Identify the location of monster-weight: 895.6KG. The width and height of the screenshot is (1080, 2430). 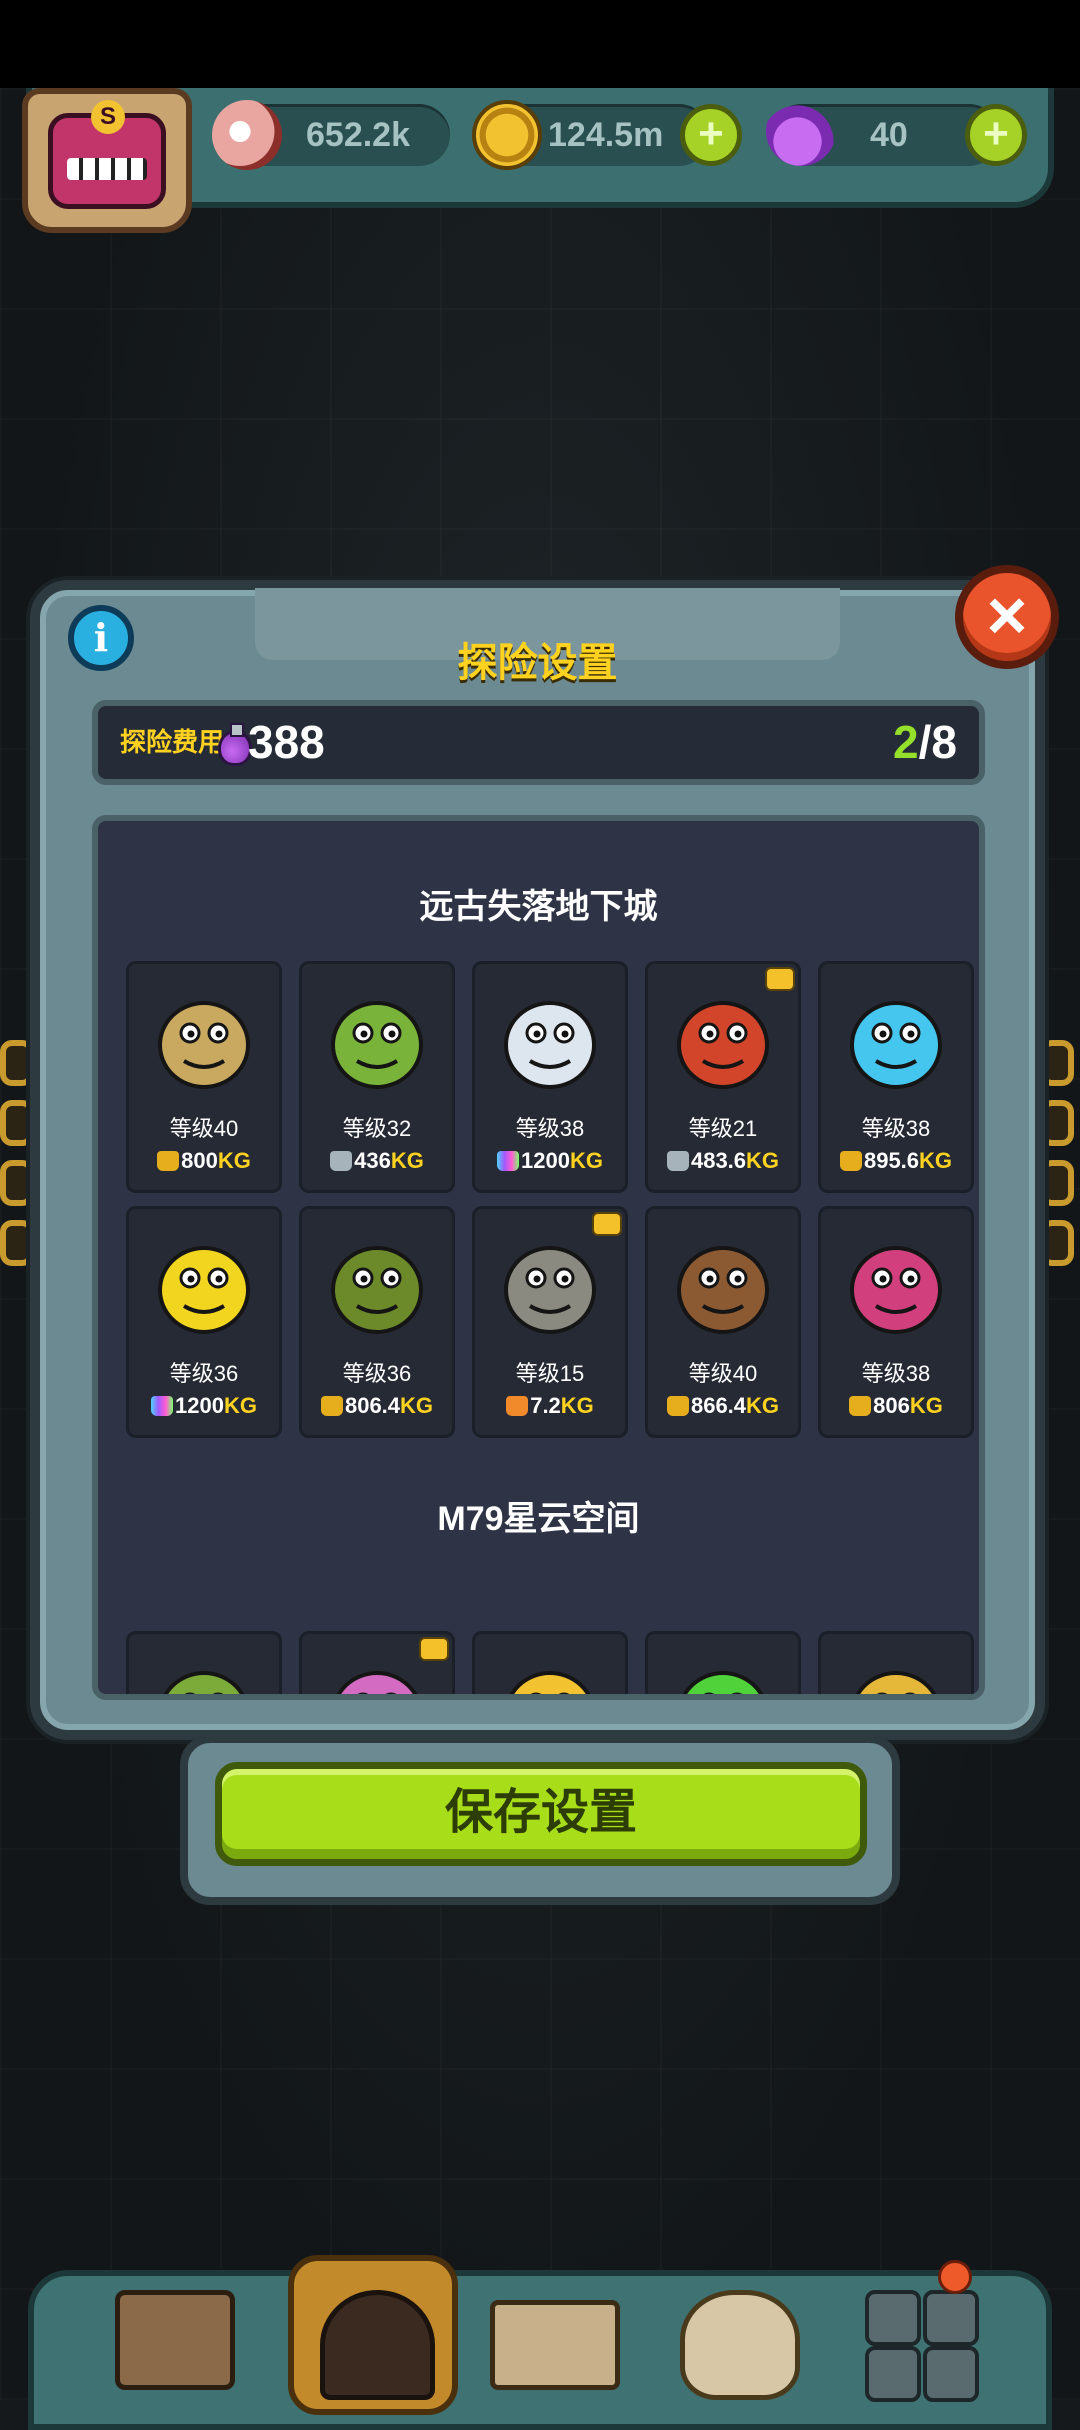
(896, 1161).